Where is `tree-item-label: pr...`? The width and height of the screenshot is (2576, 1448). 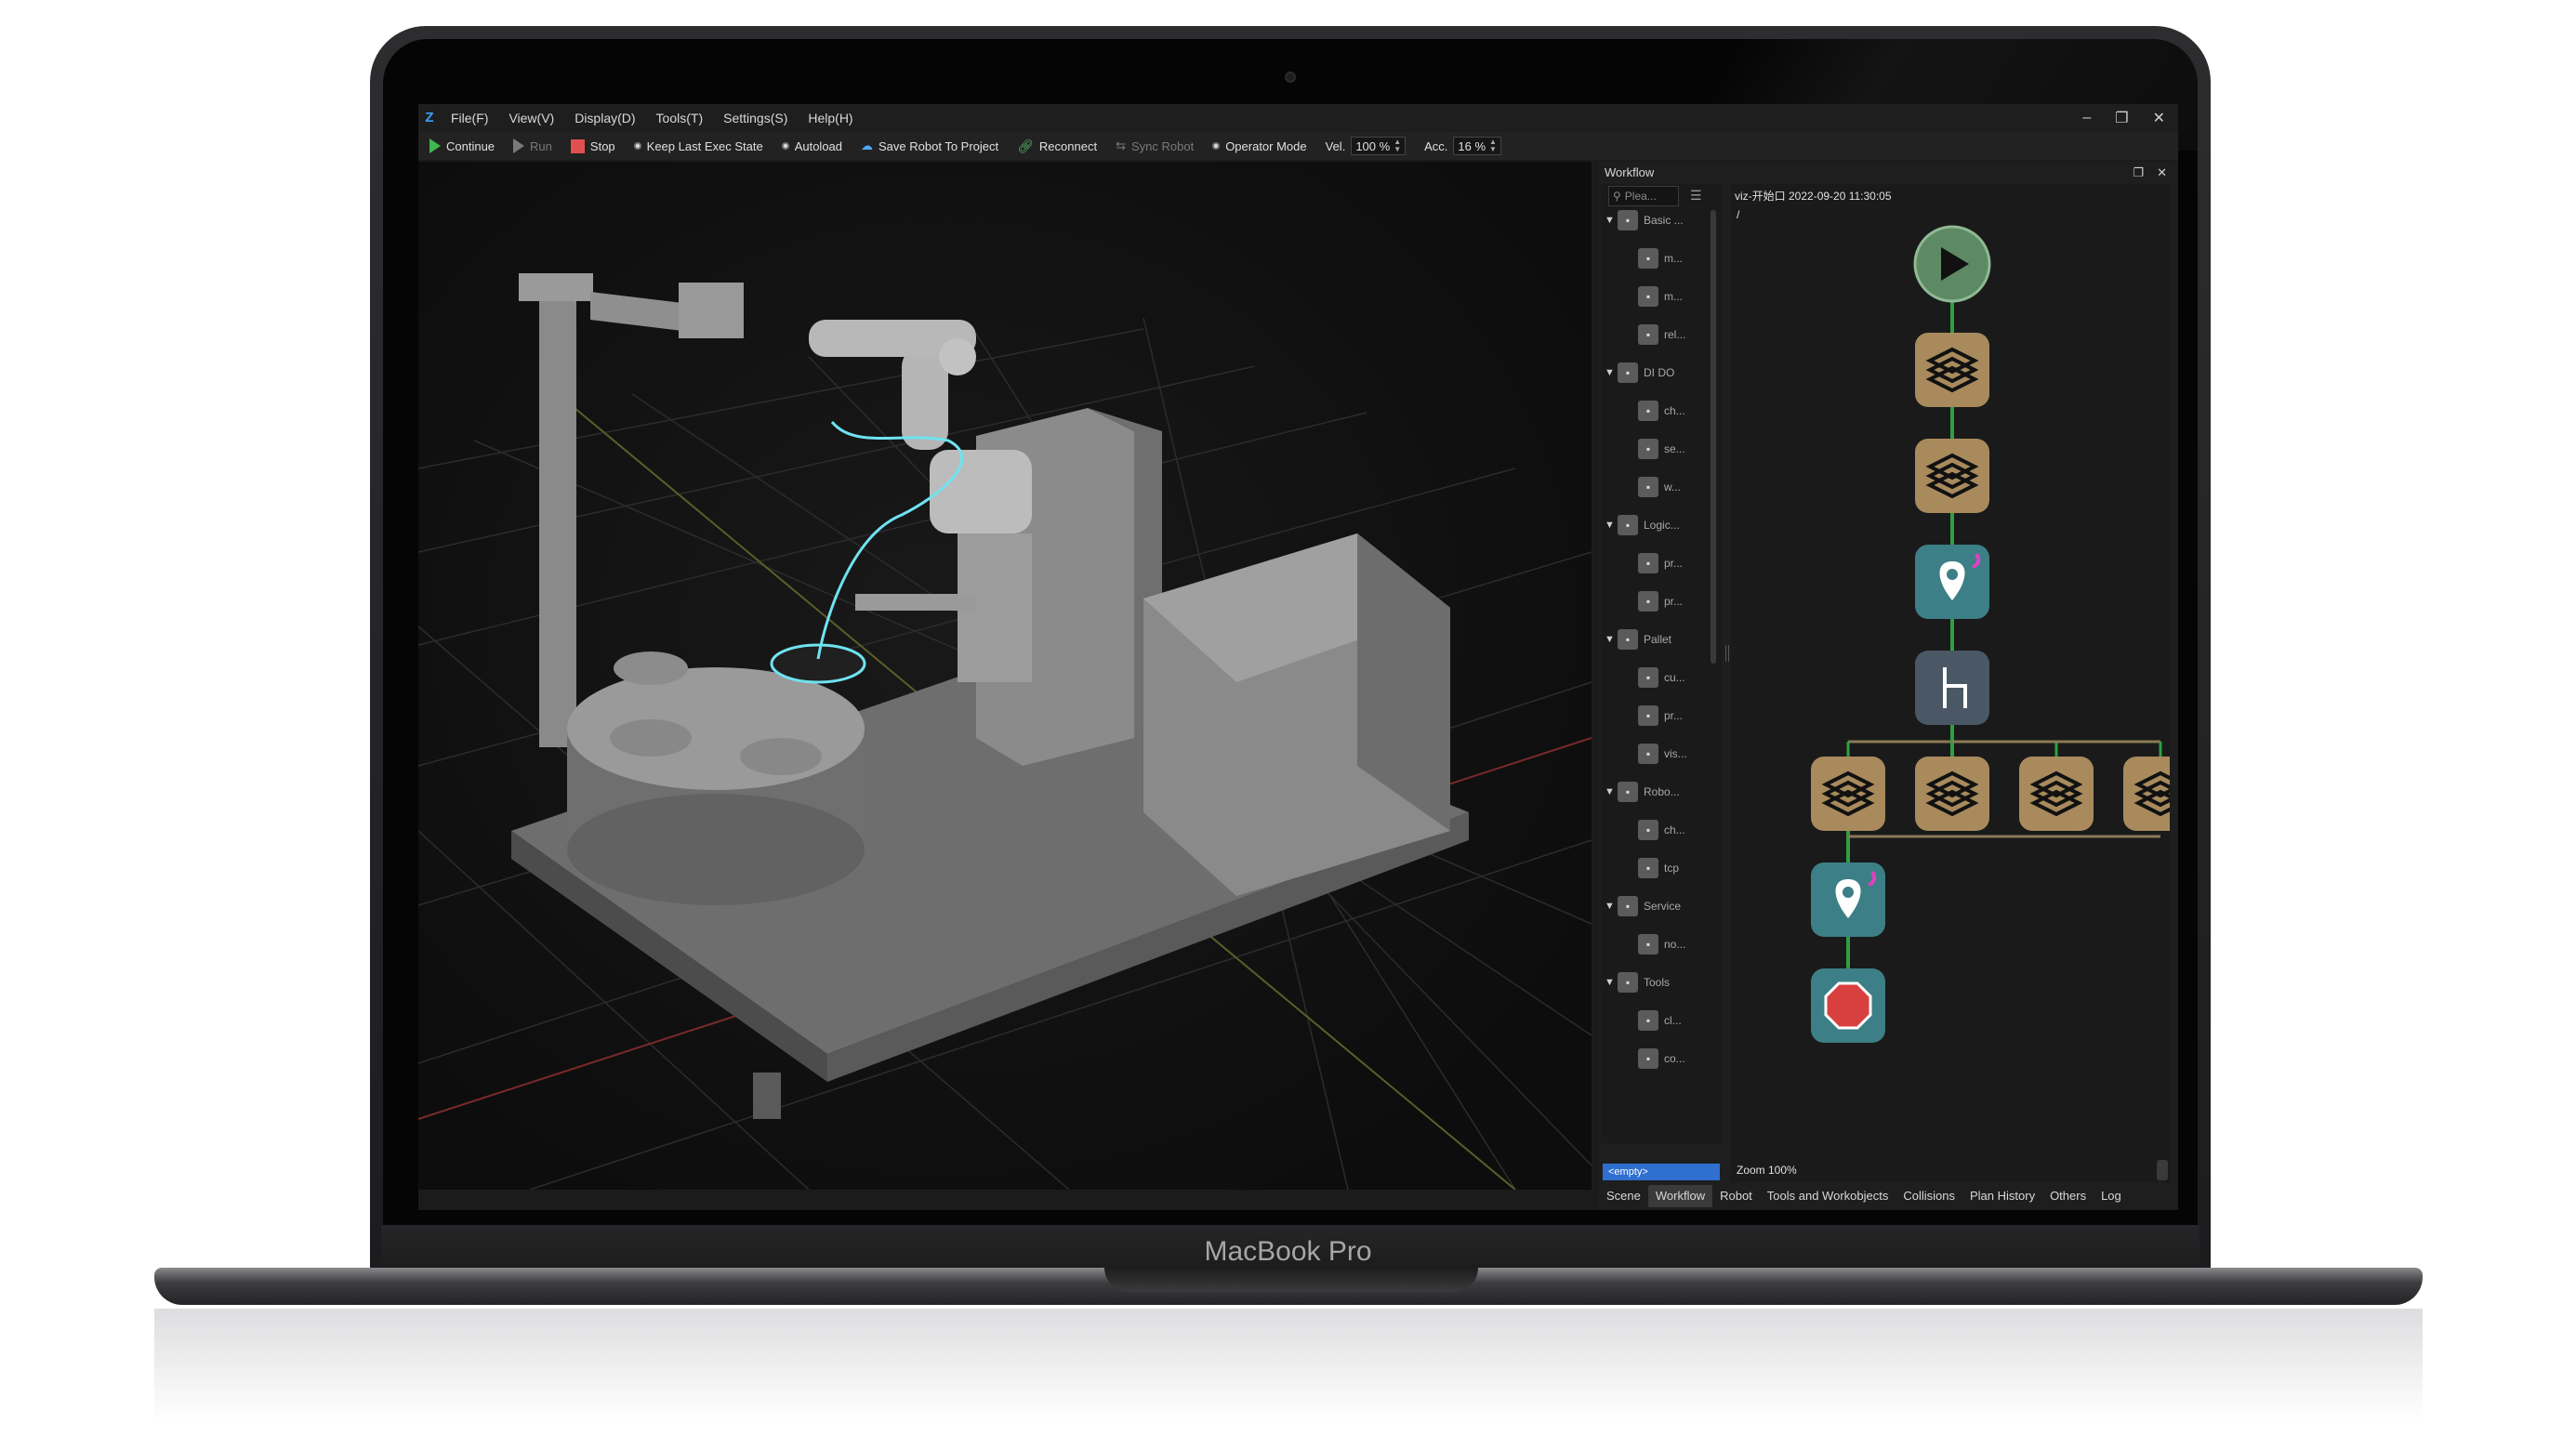
tree-item-label: pr... is located at coordinates (1674, 601).